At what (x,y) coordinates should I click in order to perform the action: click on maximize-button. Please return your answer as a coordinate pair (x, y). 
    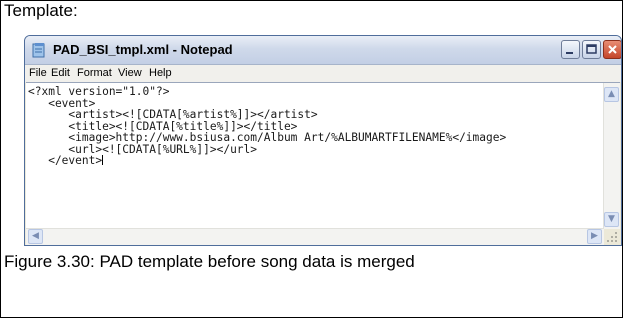
    Looking at the image, I should click on (591, 49).